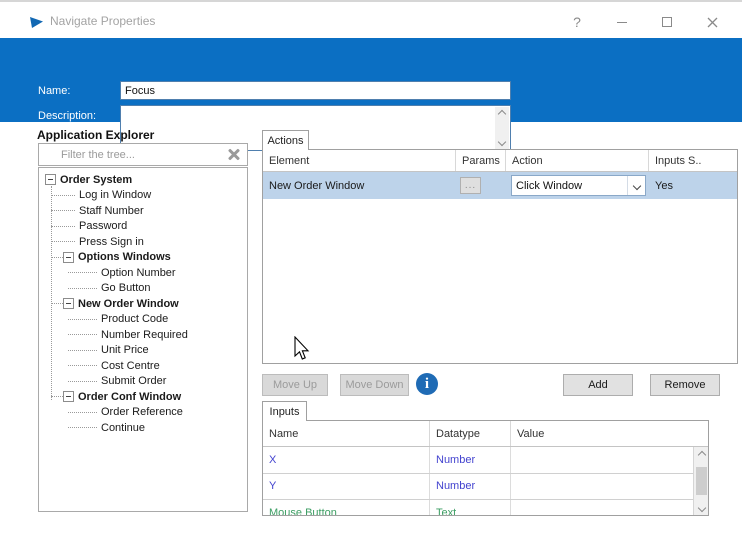 The width and height of the screenshot is (742, 544). Describe the element at coordinates (693, 160) in the screenshot. I see `column-header-inputs-set: Inputs S..` at that location.